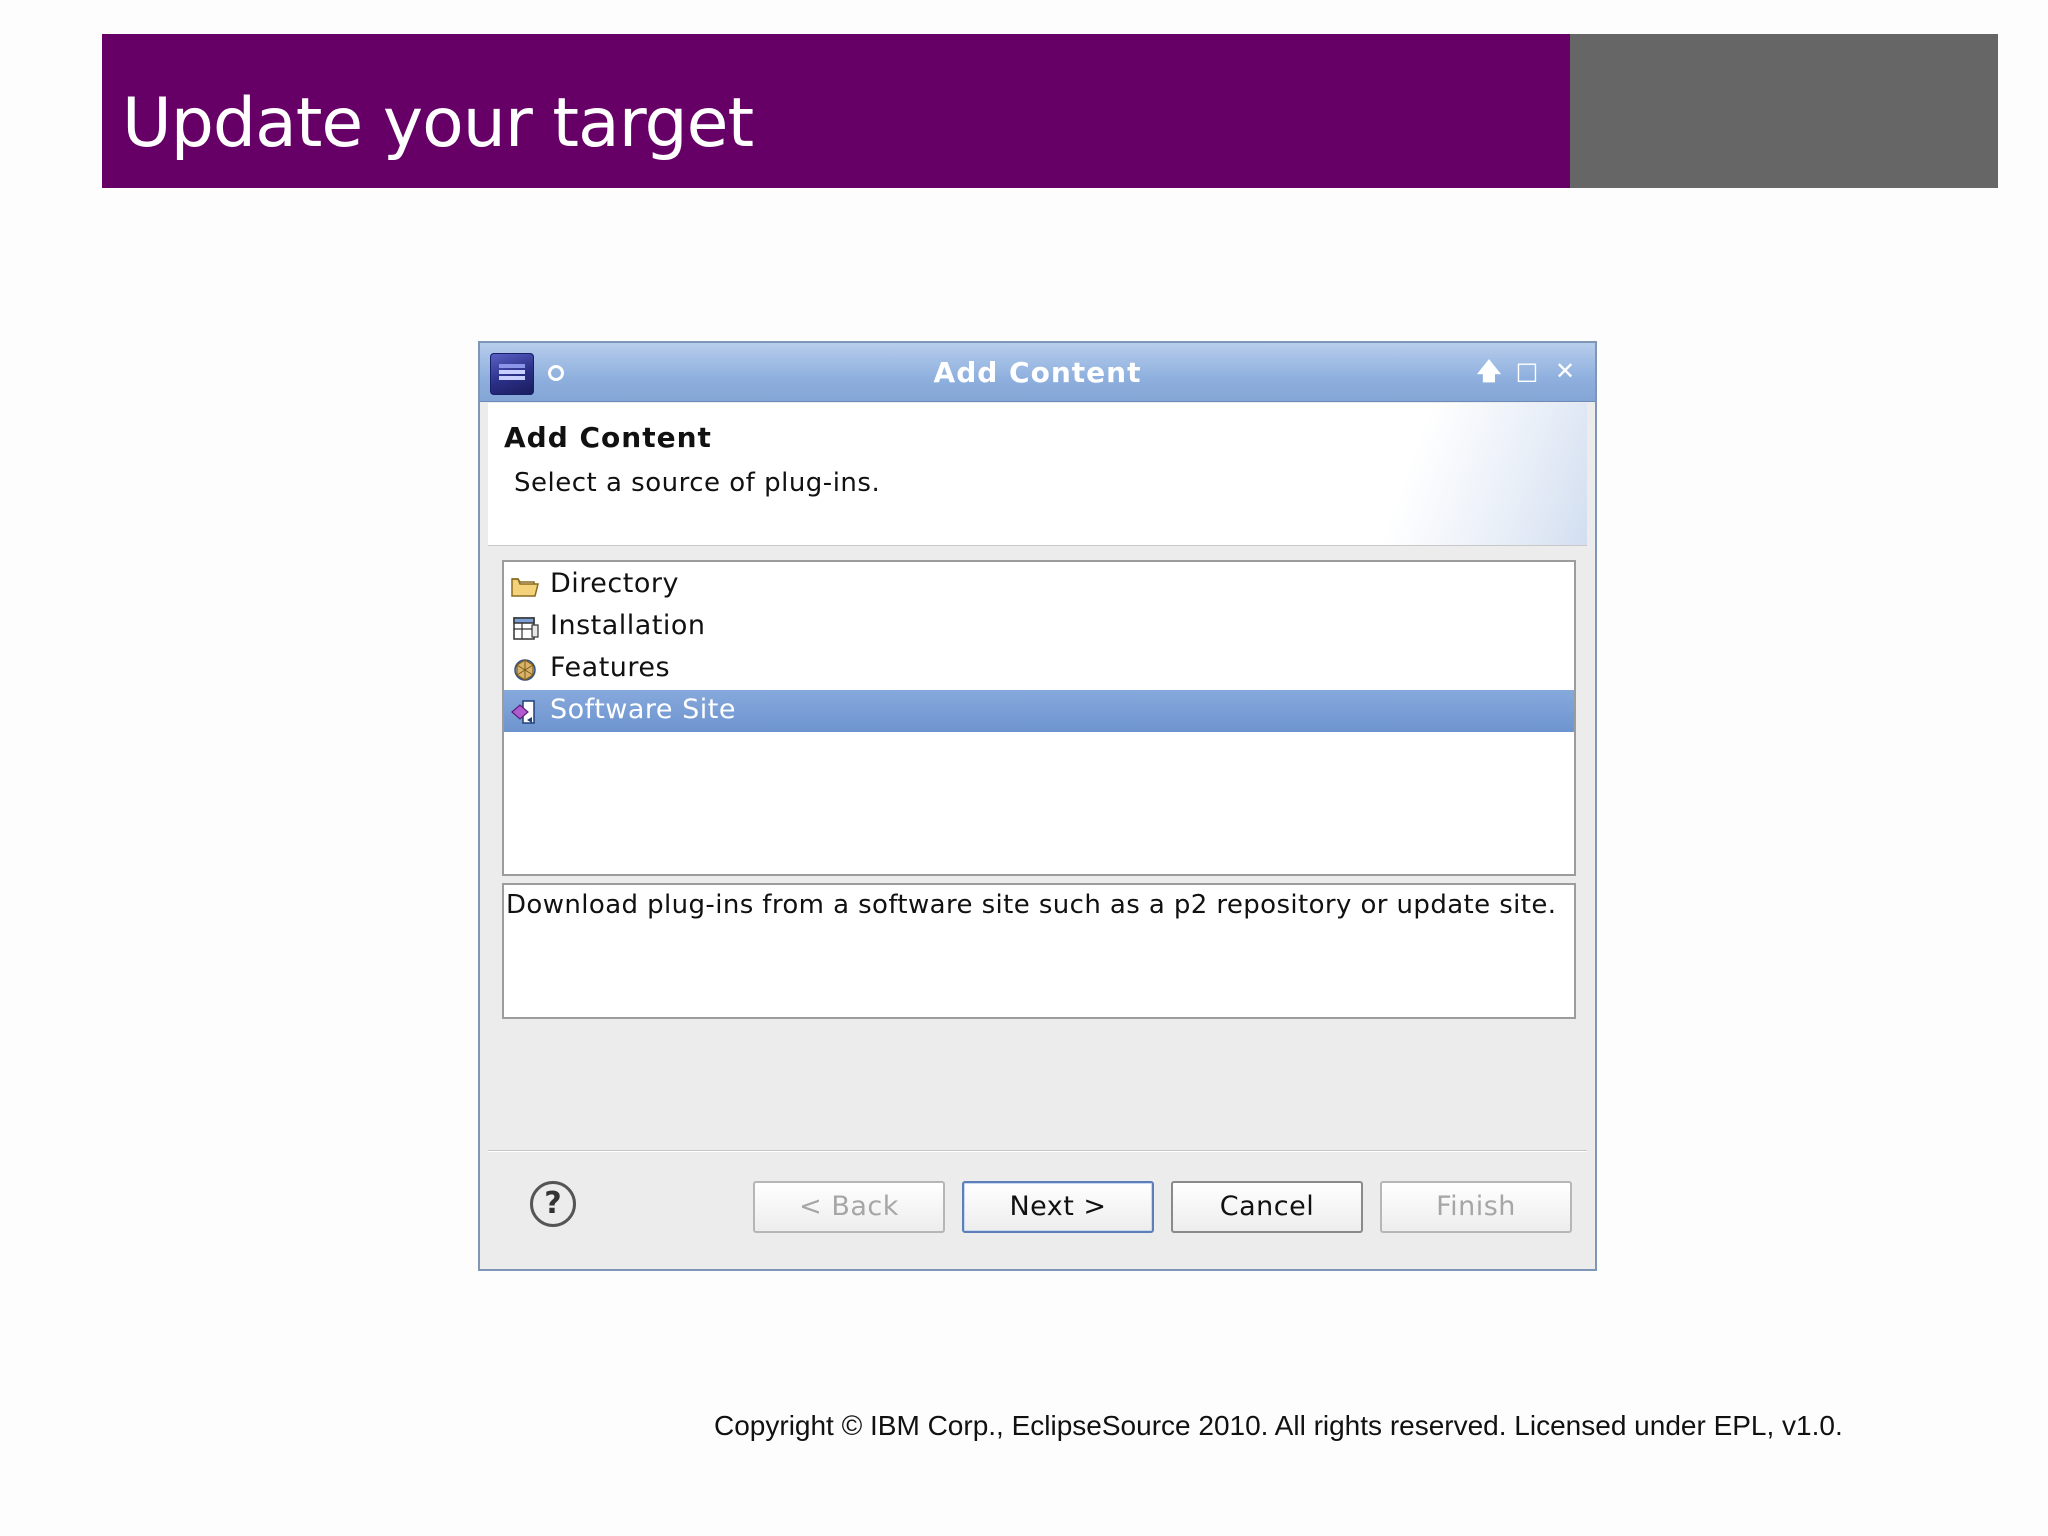 Image resolution: width=2048 pixels, height=1536 pixels. Describe the element at coordinates (697, 483) in the screenshot. I see `wizard-page-description: Select a source of plug-ins.` at that location.